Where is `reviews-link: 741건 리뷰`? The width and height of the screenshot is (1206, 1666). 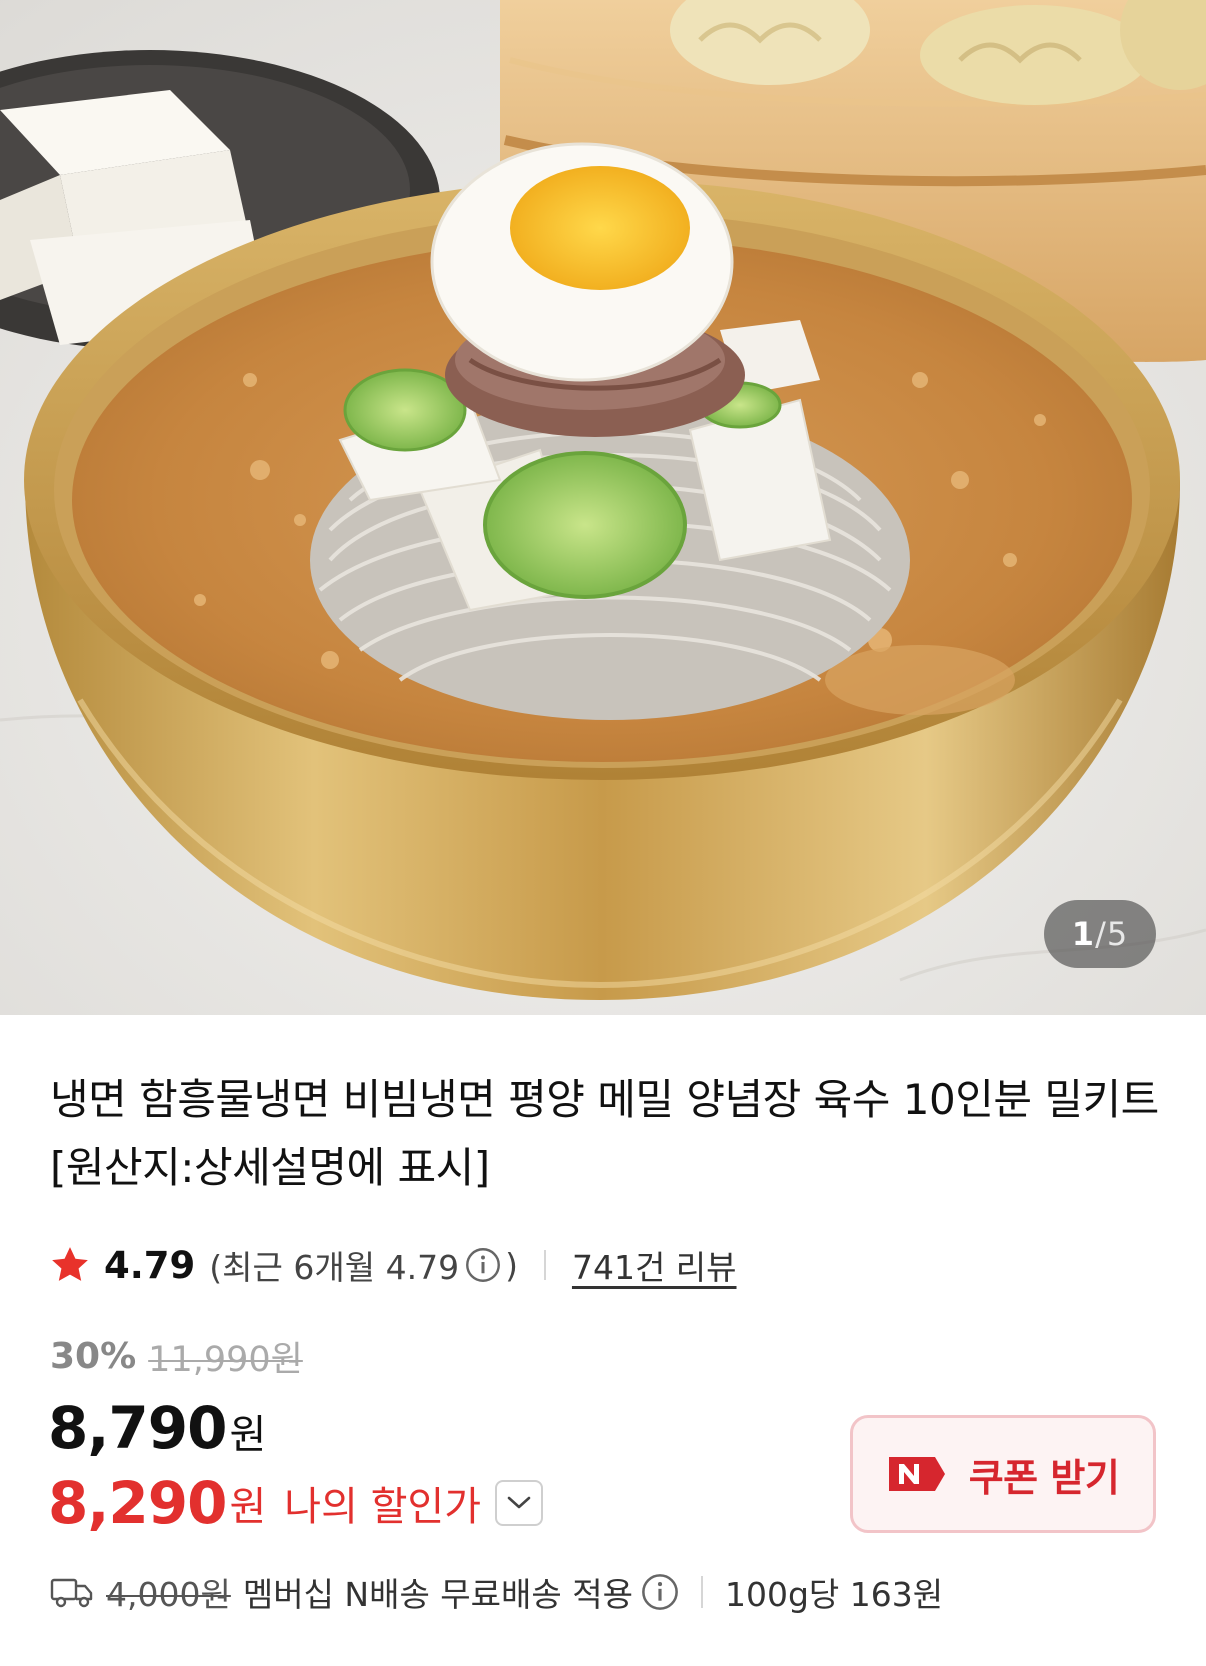 reviews-link: 741건 리뷰 is located at coordinates (654, 1265).